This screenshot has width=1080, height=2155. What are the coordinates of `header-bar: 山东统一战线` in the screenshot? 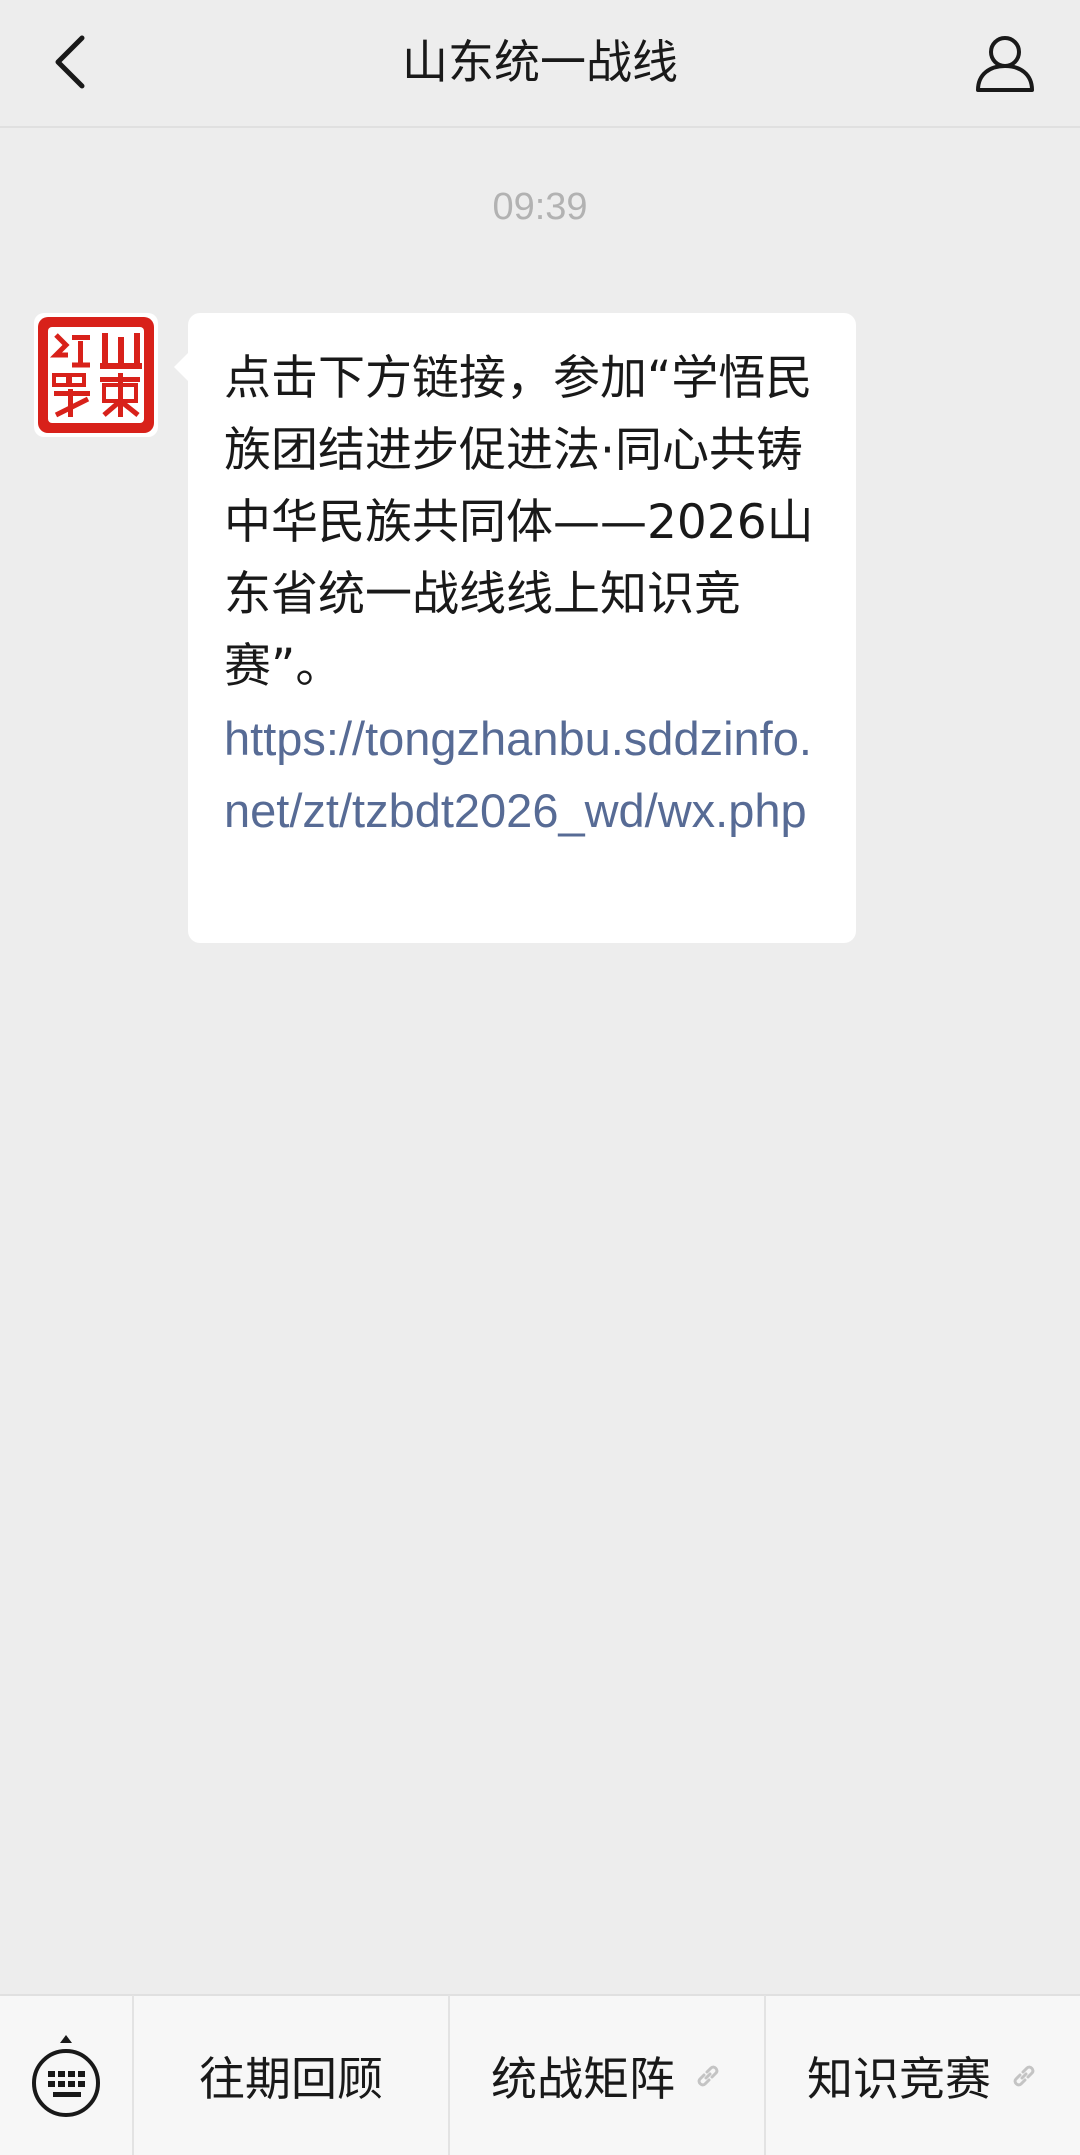 It's located at (540, 64).